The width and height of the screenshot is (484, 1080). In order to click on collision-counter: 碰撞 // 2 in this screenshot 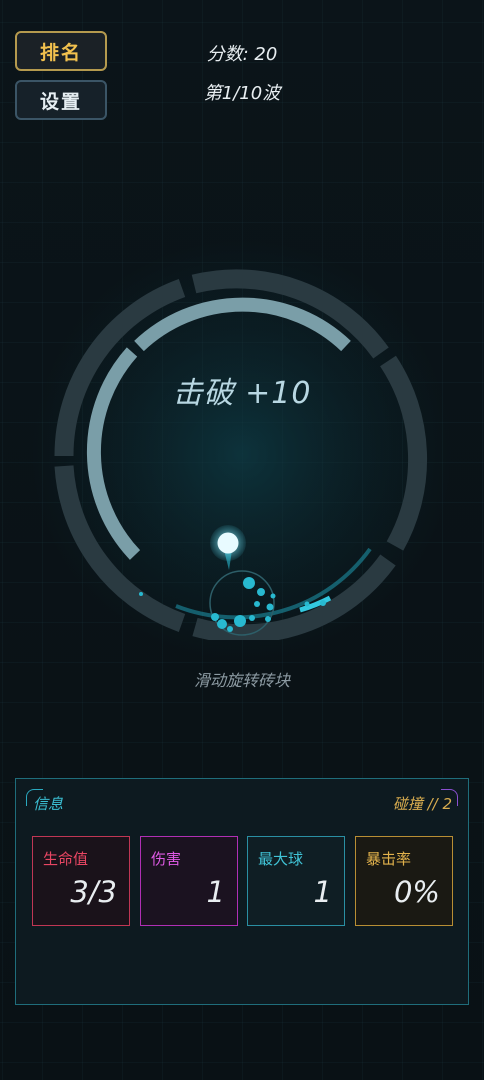, I will do `click(422, 804)`.